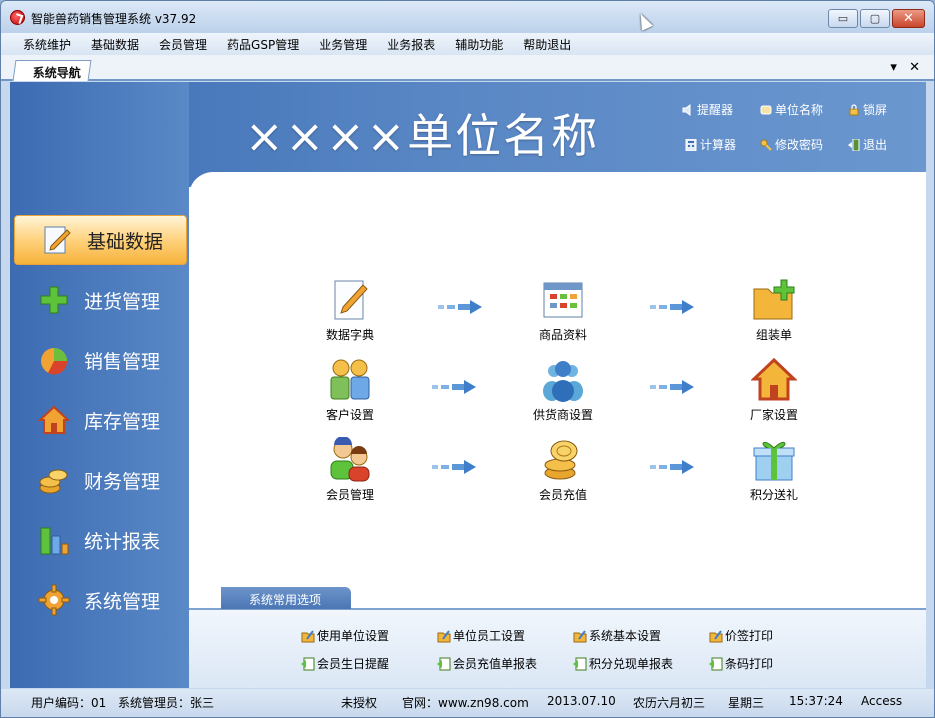  What do you see at coordinates (122, 421) in the screenshot?
I see `sidebar-label-inventory: 库存管理` at bounding box center [122, 421].